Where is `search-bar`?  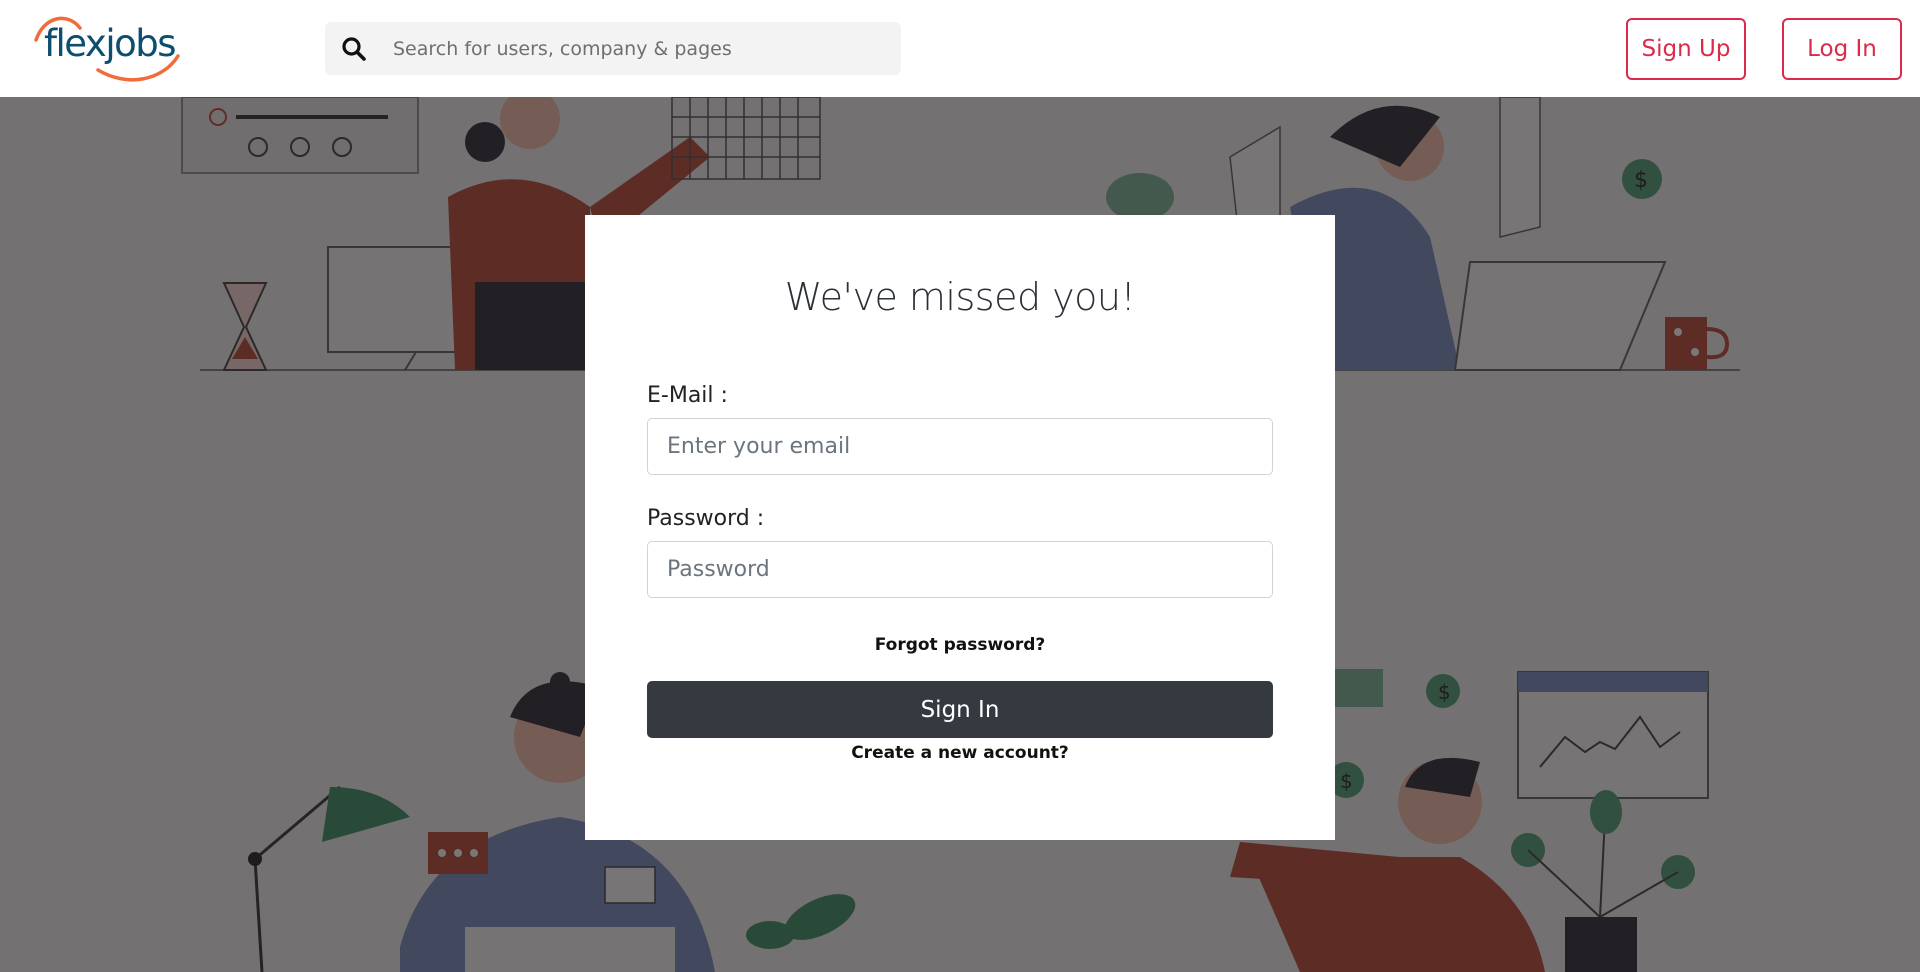
search-bar is located at coordinates (613, 48).